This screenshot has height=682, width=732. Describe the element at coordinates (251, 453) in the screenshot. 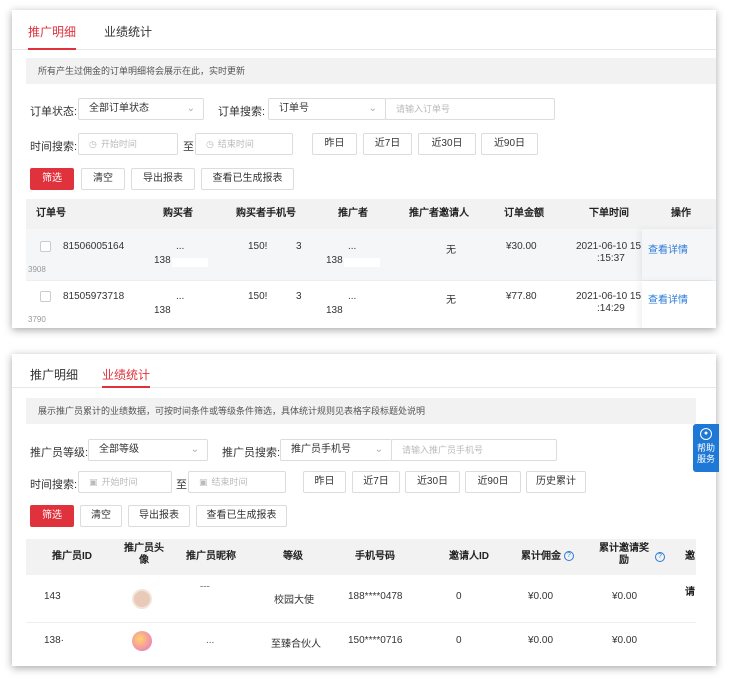

I see `promoter-search-label: 推广员搜索:` at that location.